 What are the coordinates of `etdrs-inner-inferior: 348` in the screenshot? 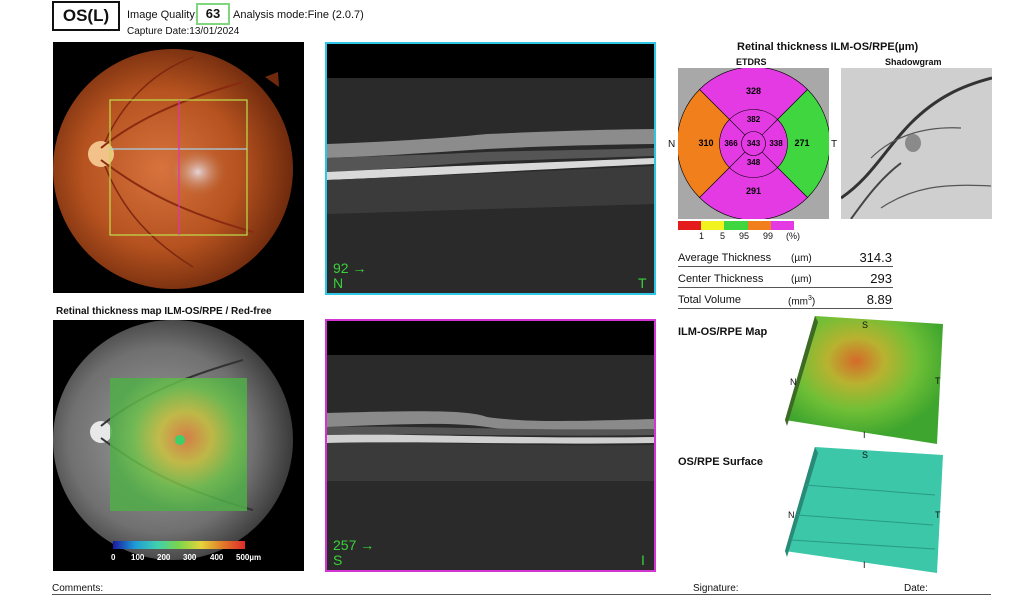 It's located at (754, 162).